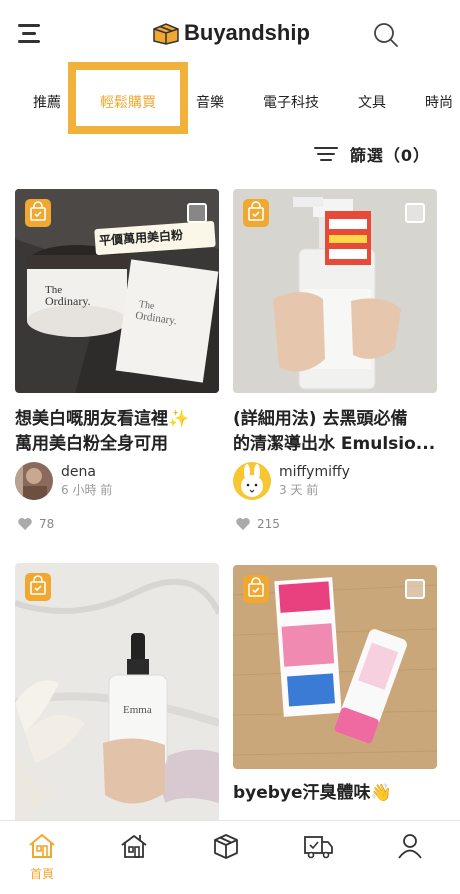  I want to click on filter-button: 篩選（0）, so click(371, 154).